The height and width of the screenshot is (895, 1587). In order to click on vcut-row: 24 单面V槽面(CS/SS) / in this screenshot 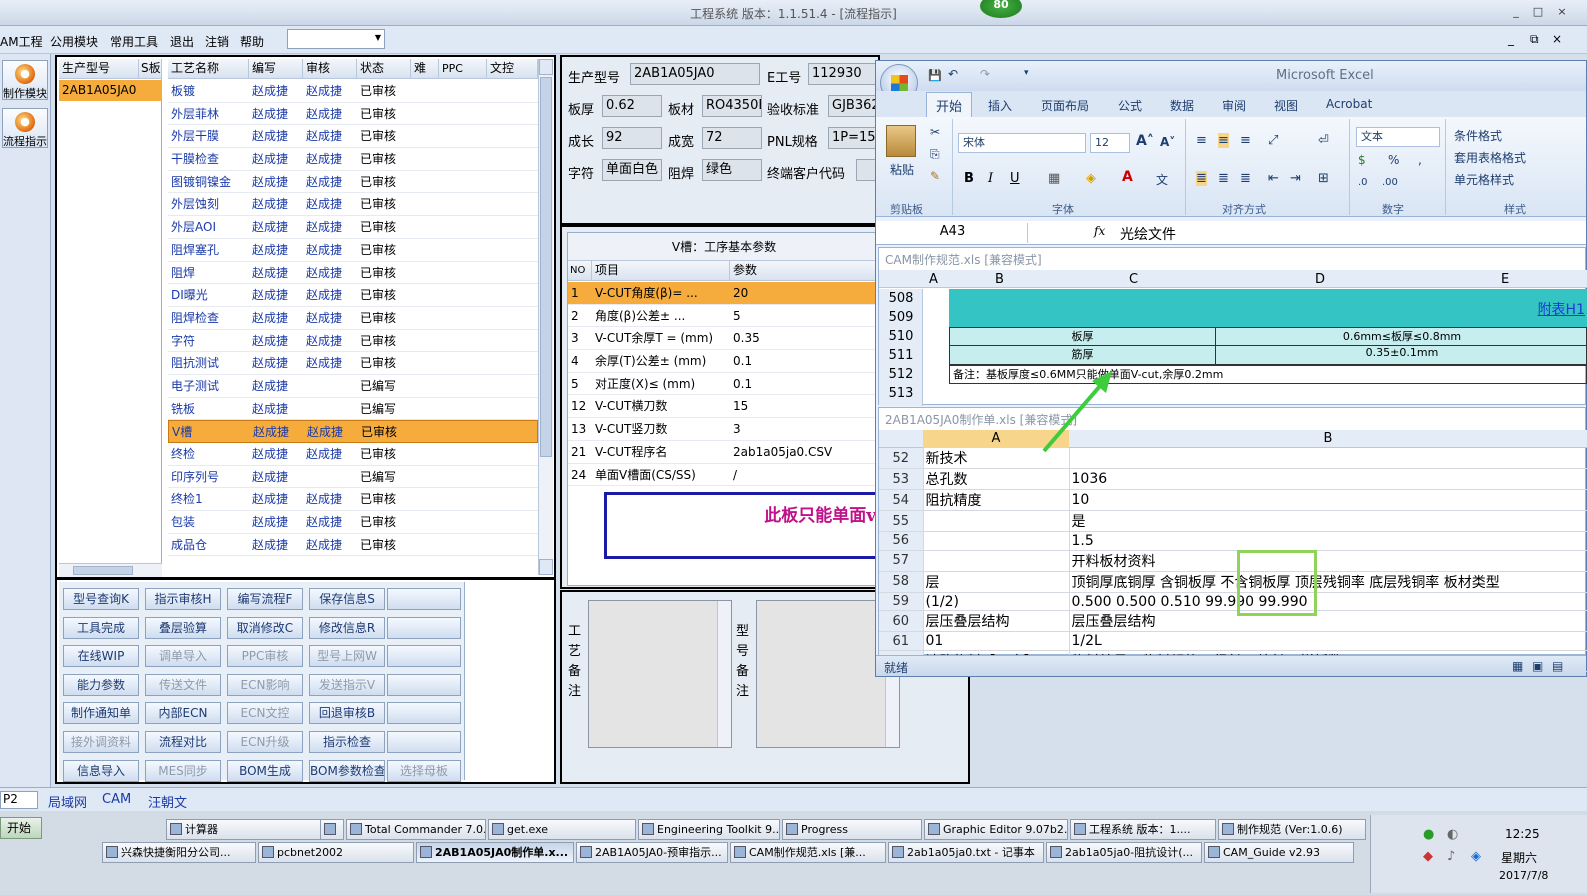, I will do `click(724, 475)`.